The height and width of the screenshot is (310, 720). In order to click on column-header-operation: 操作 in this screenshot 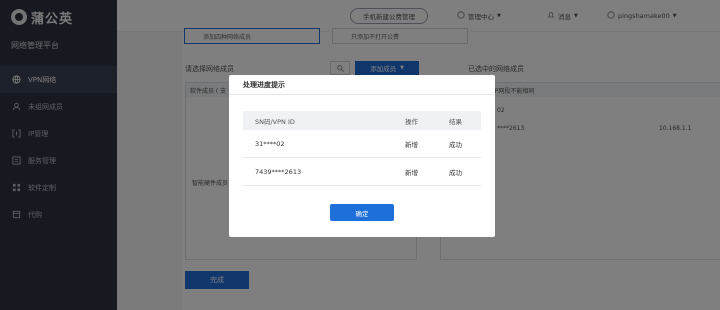, I will do `click(411, 121)`.